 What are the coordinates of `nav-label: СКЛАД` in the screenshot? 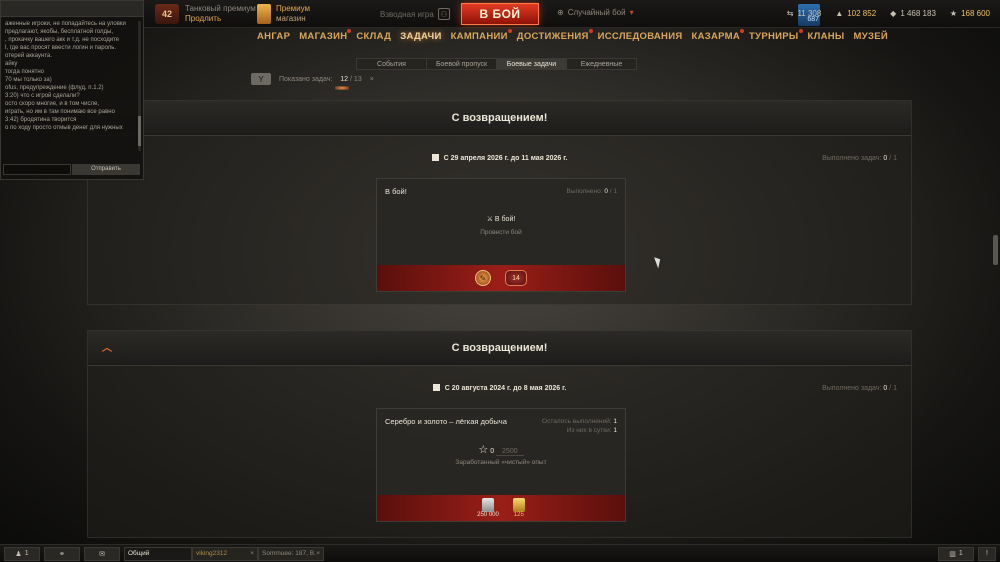 It's located at (374, 36).